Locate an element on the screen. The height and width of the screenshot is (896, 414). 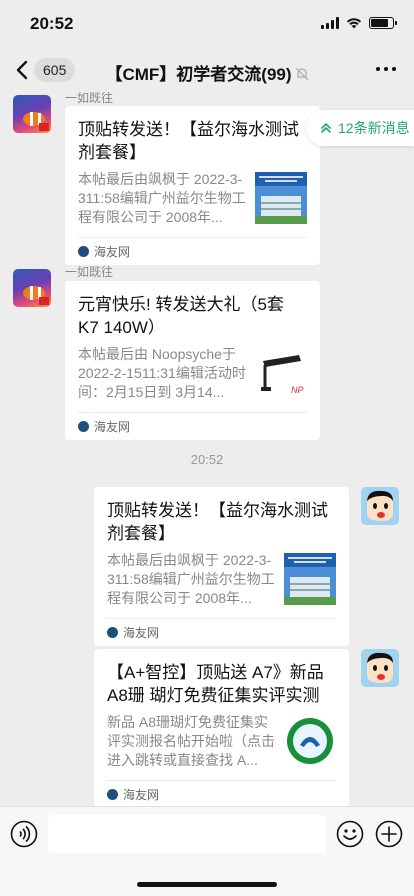
more-icon is located at coordinates (386, 69).